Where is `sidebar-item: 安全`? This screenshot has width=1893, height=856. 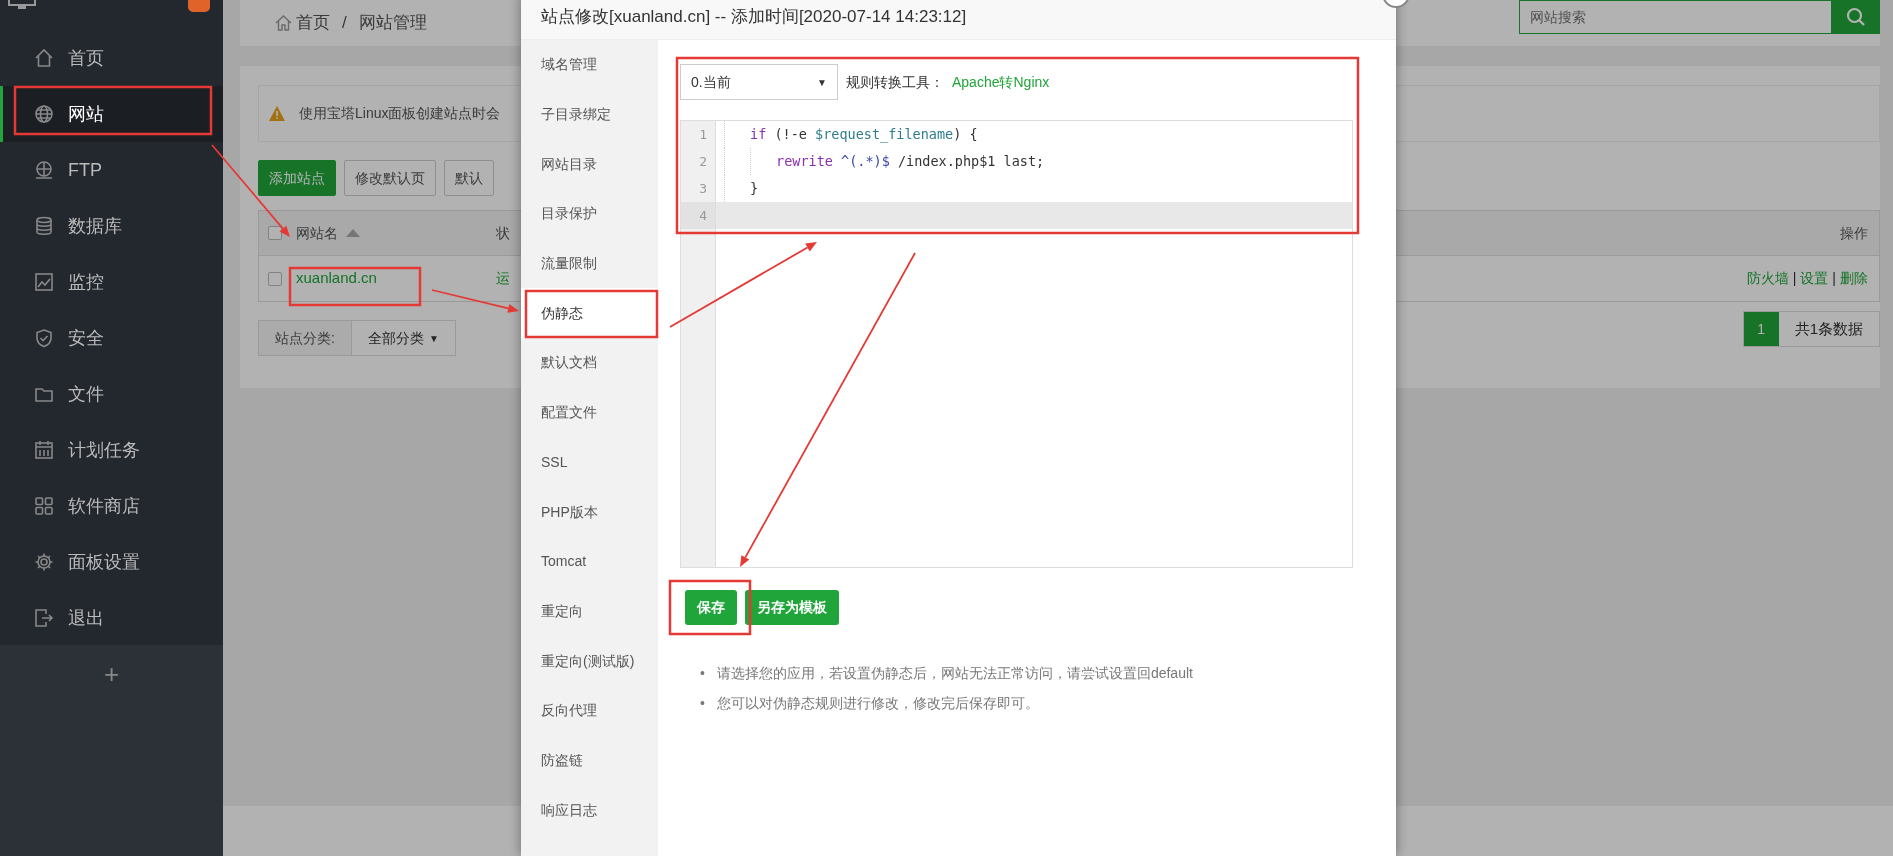
sidebar-item: 安全 is located at coordinates (111, 338).